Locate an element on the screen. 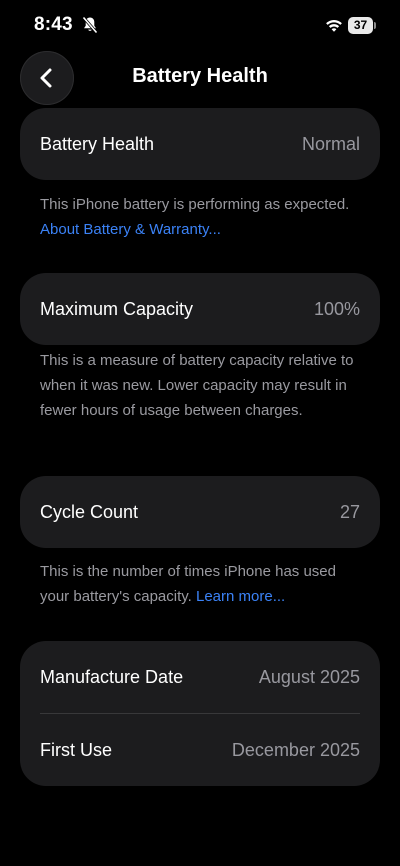 The height and width of the screenshot is (866, 400). manufacture-date-label: Manufacture Date is located at coordinates (112, 676).